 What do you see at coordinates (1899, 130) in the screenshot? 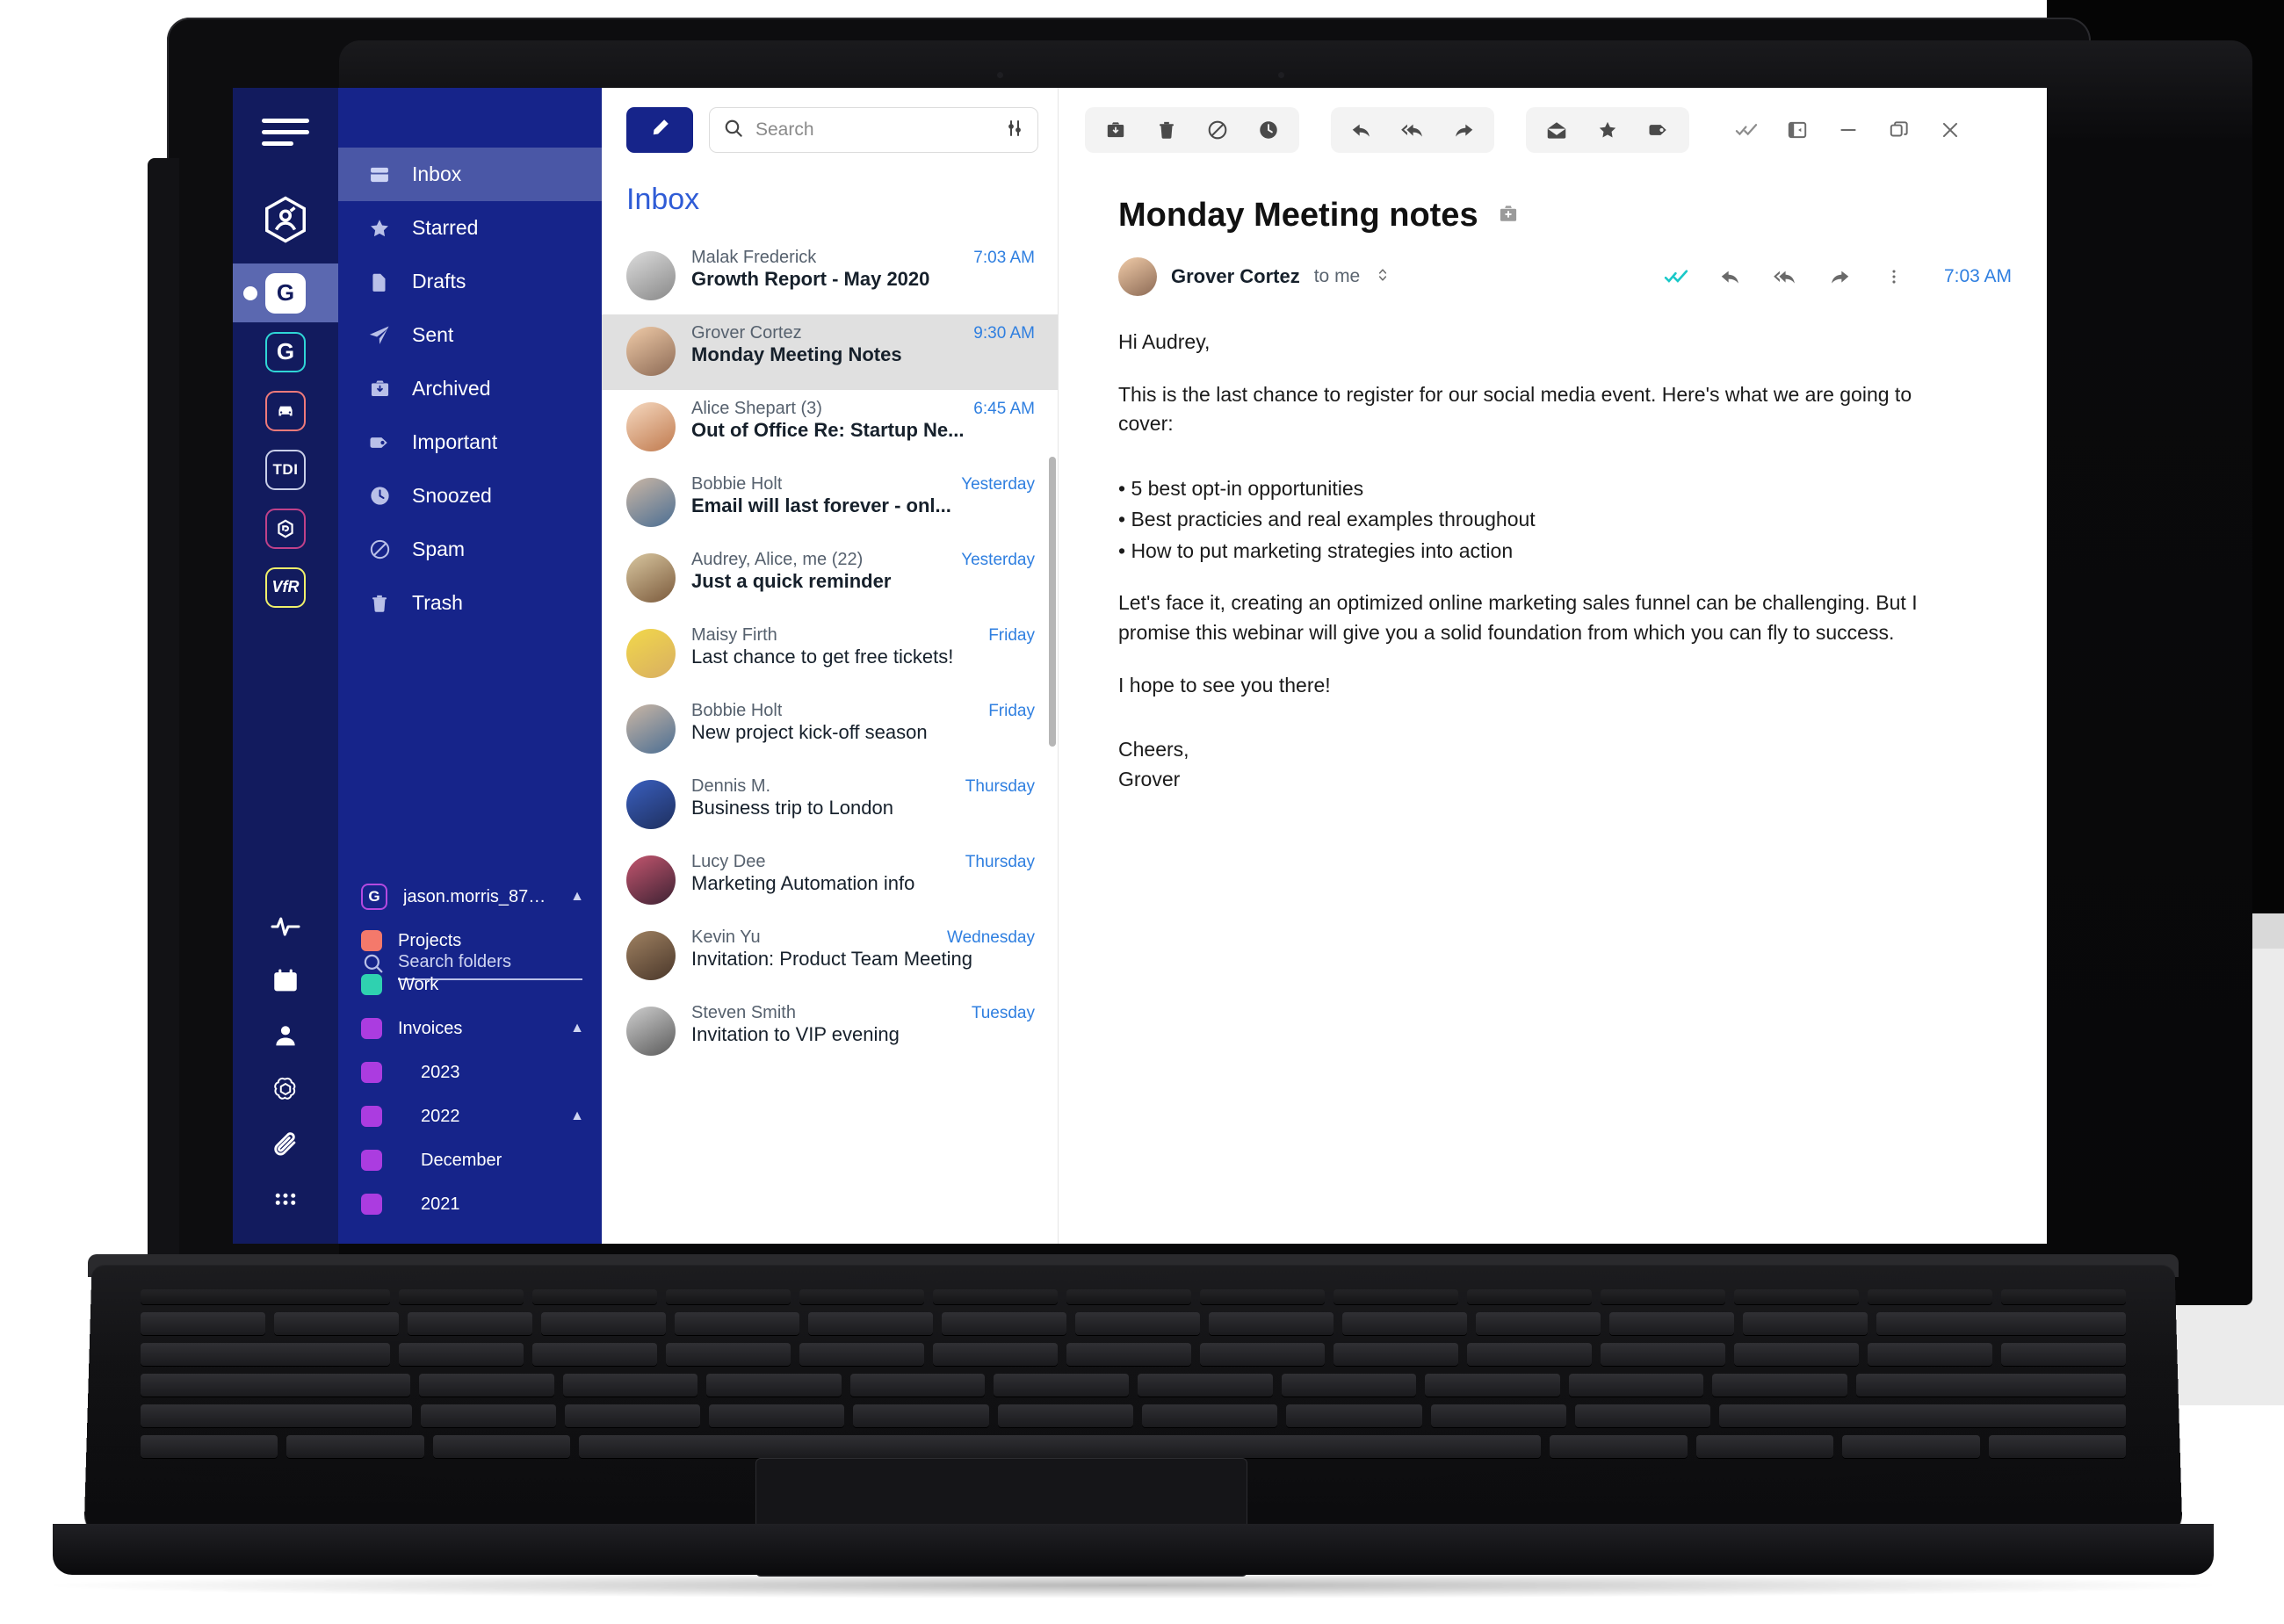
I see `restore-button` at bounding box center [1899, 130].